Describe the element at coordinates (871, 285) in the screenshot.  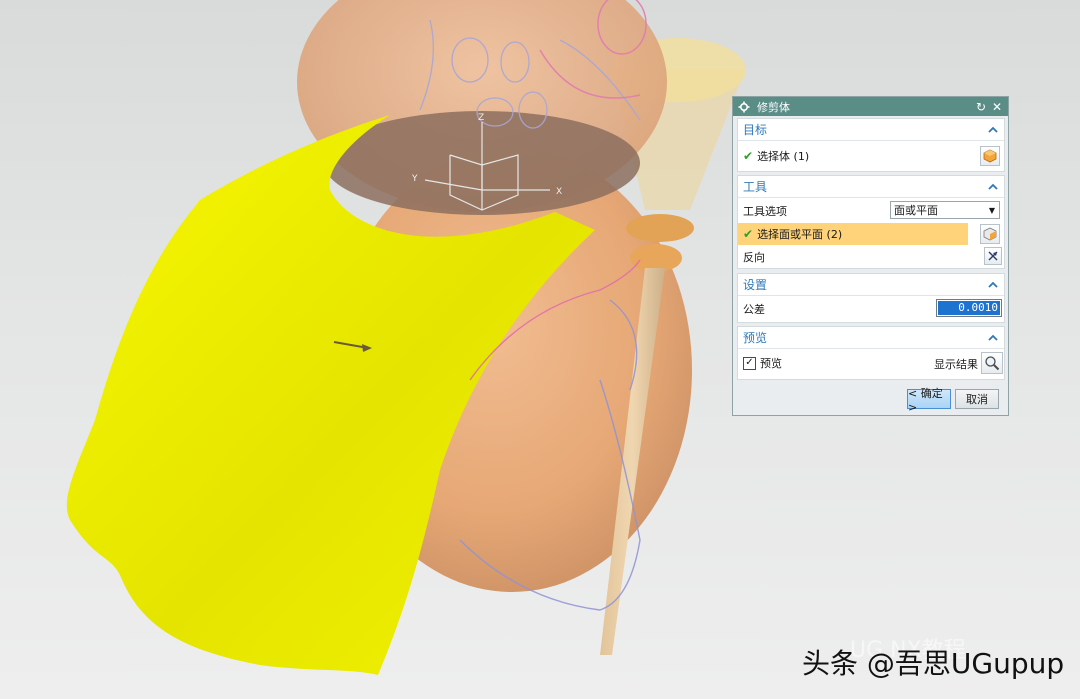
I see `settings-group-header: 设置` at that location.